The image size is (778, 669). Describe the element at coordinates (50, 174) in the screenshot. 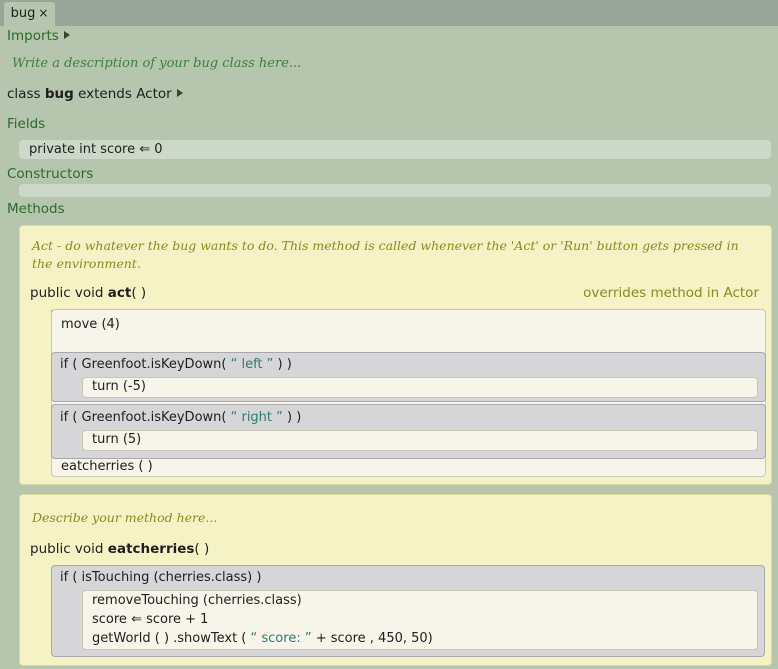

I see `constructors-label: Constructors` at that location.